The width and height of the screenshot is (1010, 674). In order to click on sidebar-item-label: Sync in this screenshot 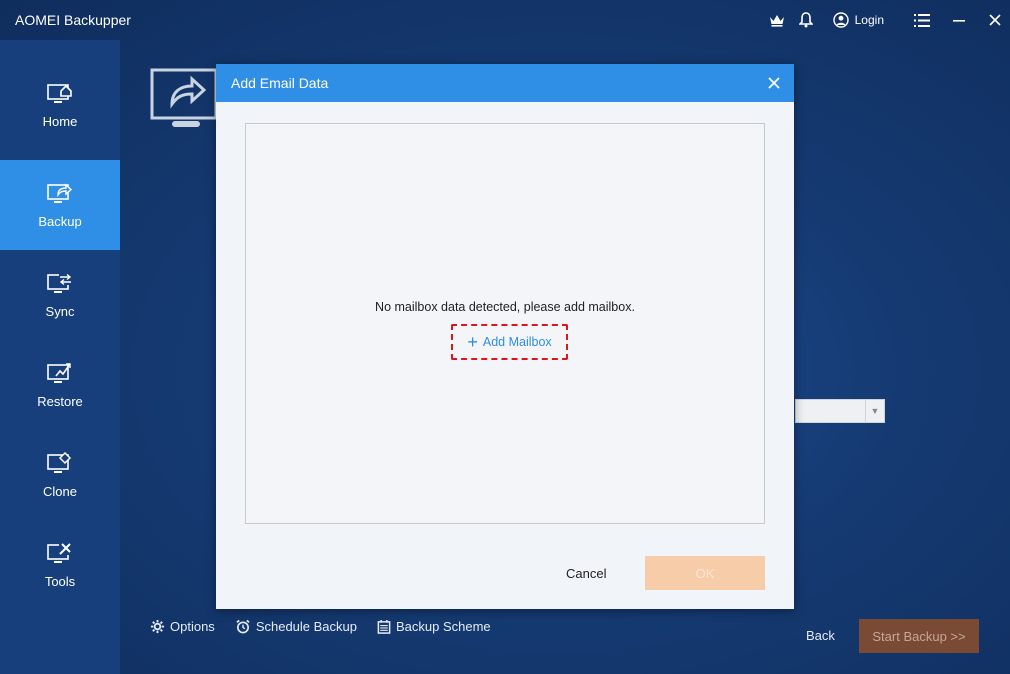, I will do `click(60, 311)`.